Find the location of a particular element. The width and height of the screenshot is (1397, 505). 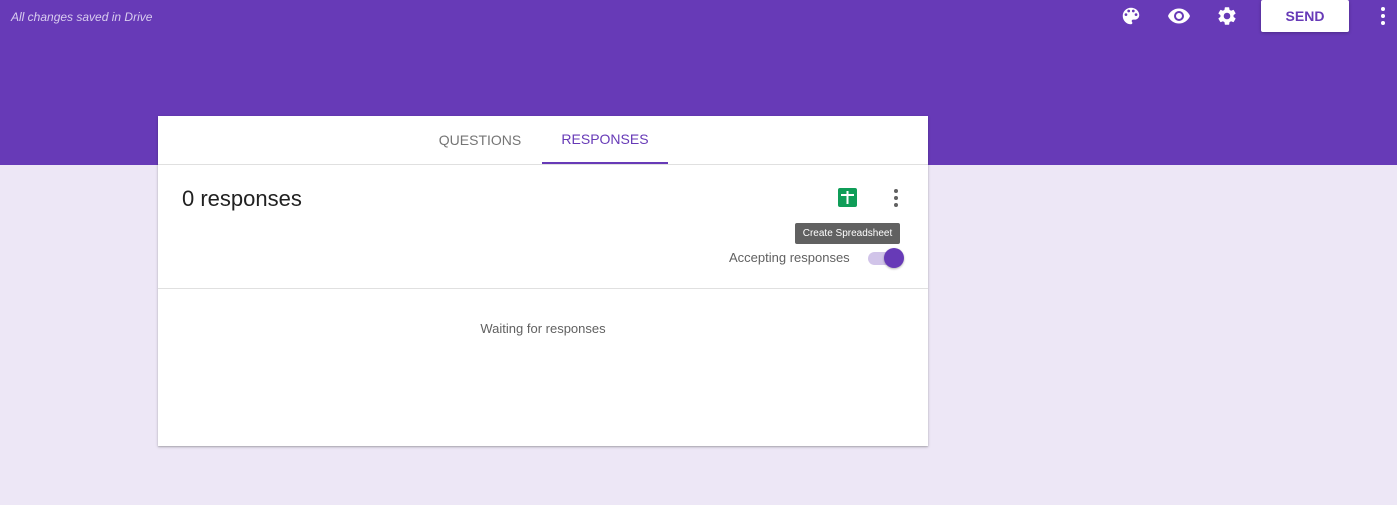

accepting-responses-label: Accepting responses is located at coordinates (789, 257).